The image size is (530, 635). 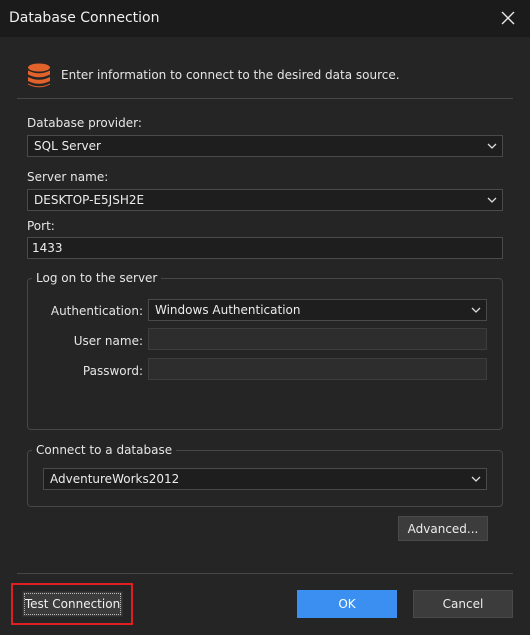 What do you see at coordinates (228, 310) in the screenshot?
I see `auth-value: Windows Authentication` at bounding box center [228, 310].